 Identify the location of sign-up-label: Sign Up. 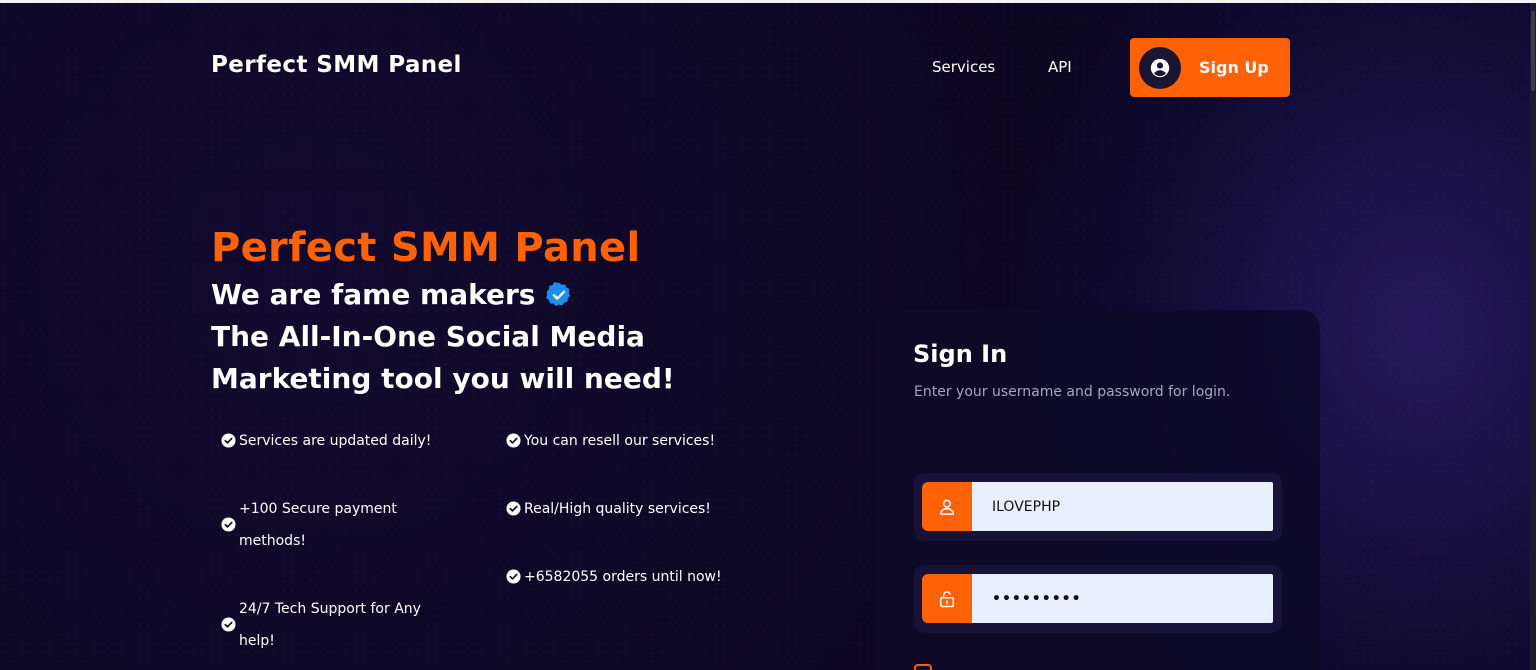
(1234, 67).